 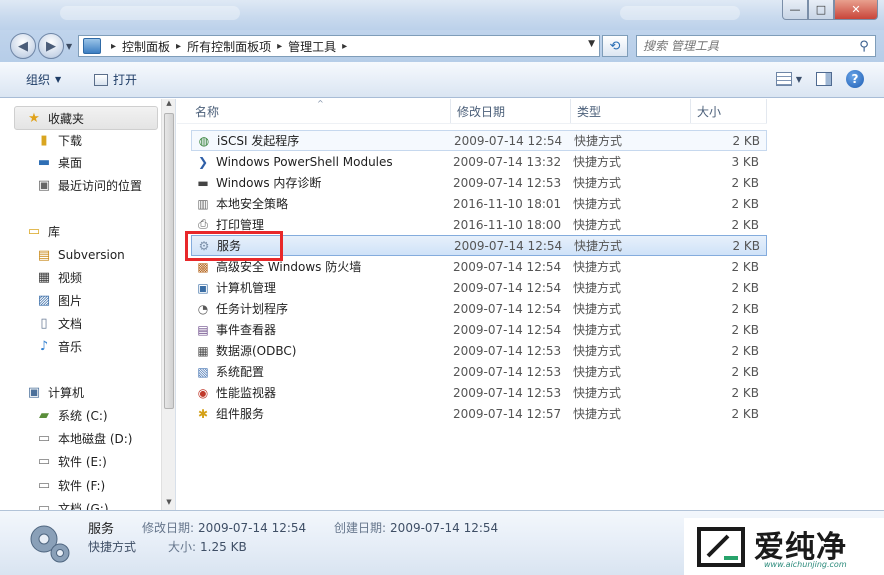 I want to click on refresh-button: ⟲, so click(x=615, y=46).